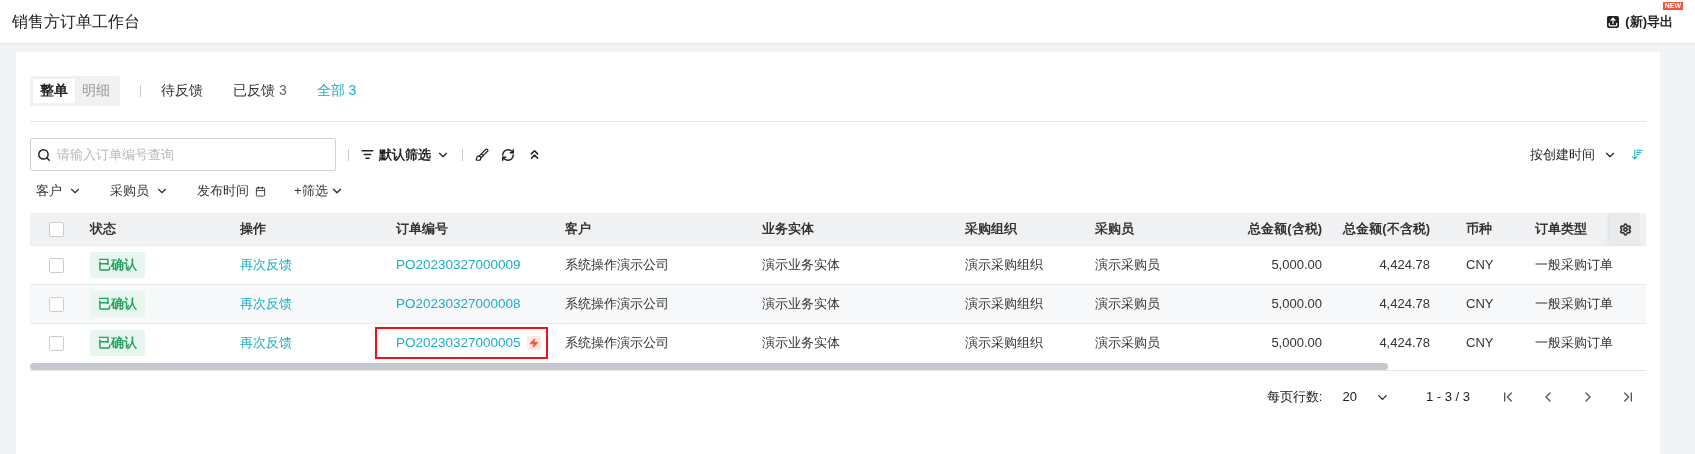 The width and height of the screenshot is (1695, 454). What do you see at coordinates (1285, 229) in the screenshot?
I see `column-header: 总金额(含税)` at bounding box center [1285, 229].